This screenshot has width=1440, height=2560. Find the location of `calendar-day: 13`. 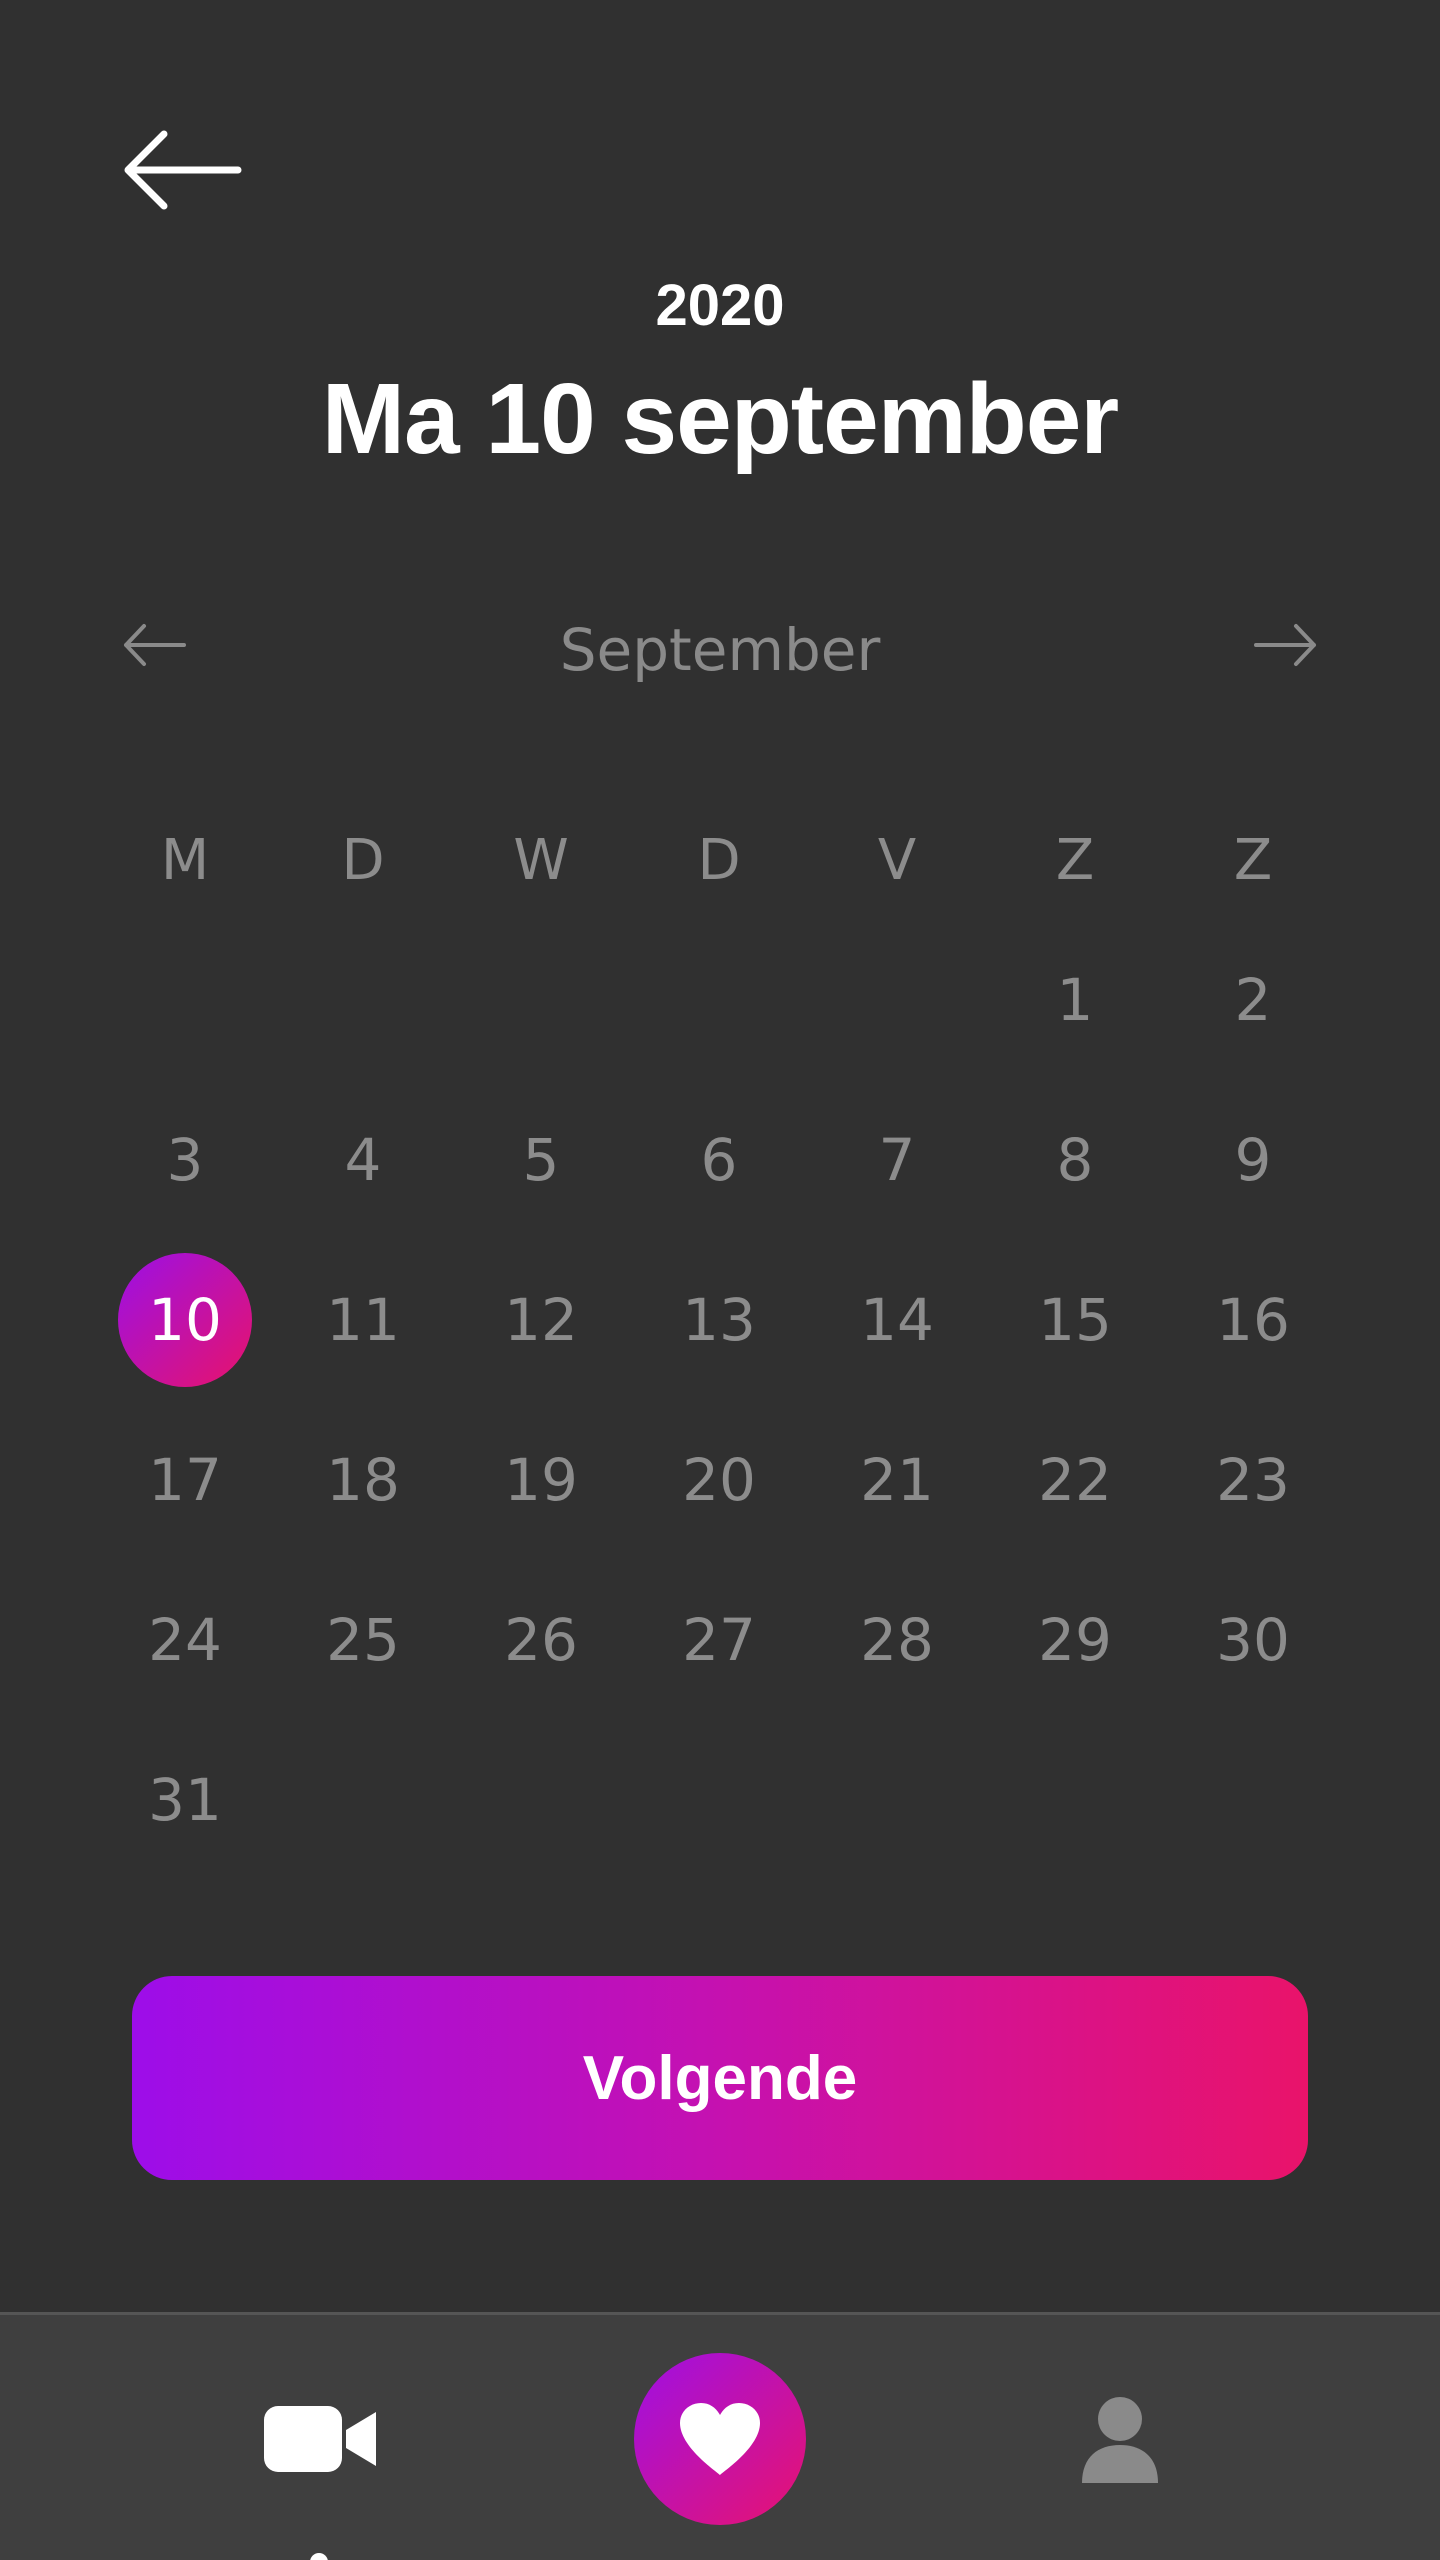

calendar-day: 13 is located at coordinates (719, 1320).